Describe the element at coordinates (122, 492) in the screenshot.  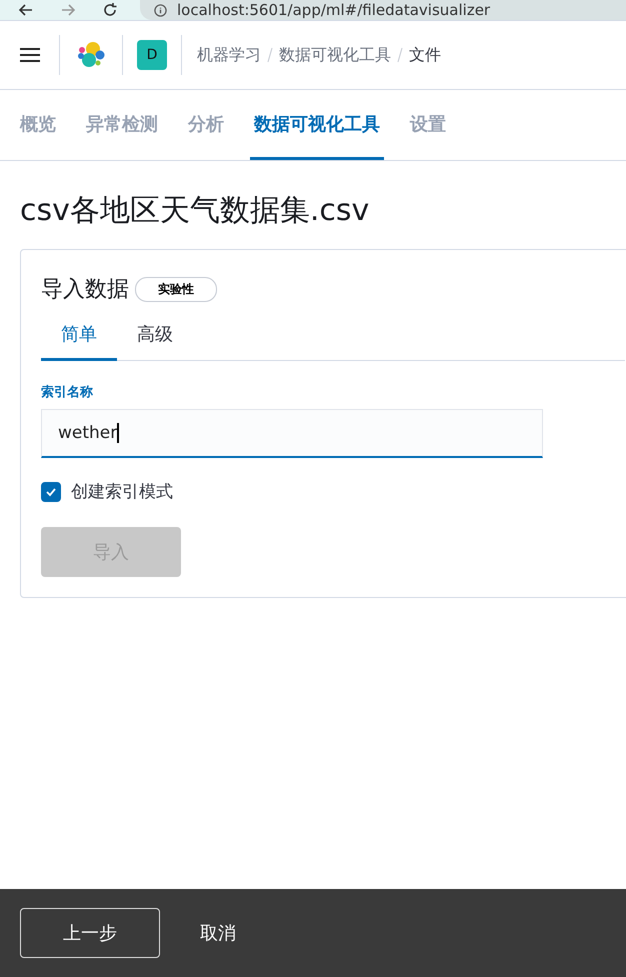
I see `checkbox-label: 创建索引模式` at that location.